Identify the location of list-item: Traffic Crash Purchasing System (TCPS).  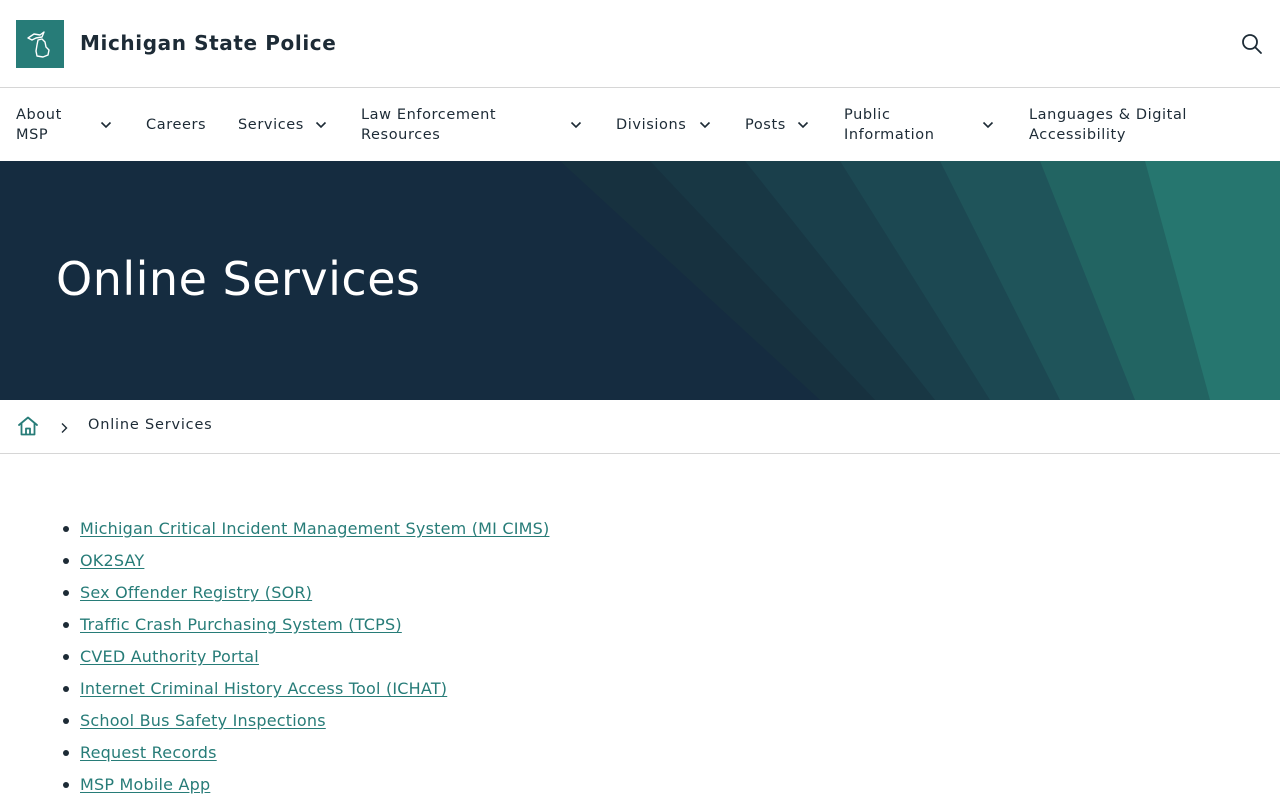
(304, 628).